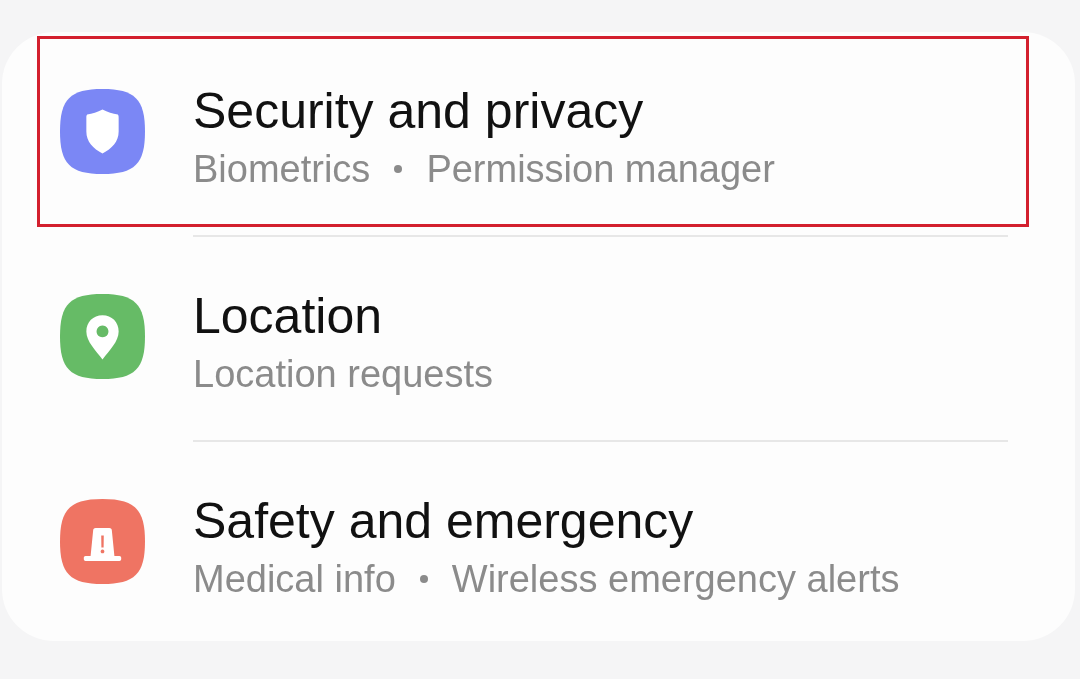 The height and width of the screenshot is (679, 1080). Describe the element at coordinates (282, 169) in the screenshot. I see `setting-summary: Biometrics` at that location.